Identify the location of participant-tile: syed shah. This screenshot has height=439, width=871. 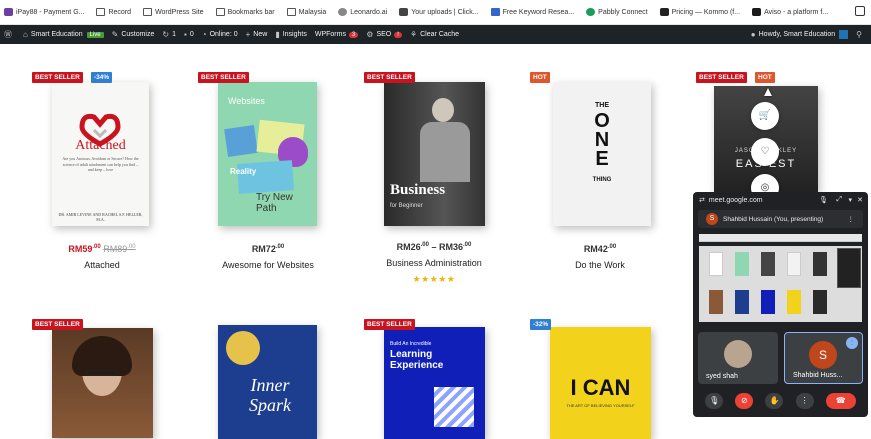
(738, 358).